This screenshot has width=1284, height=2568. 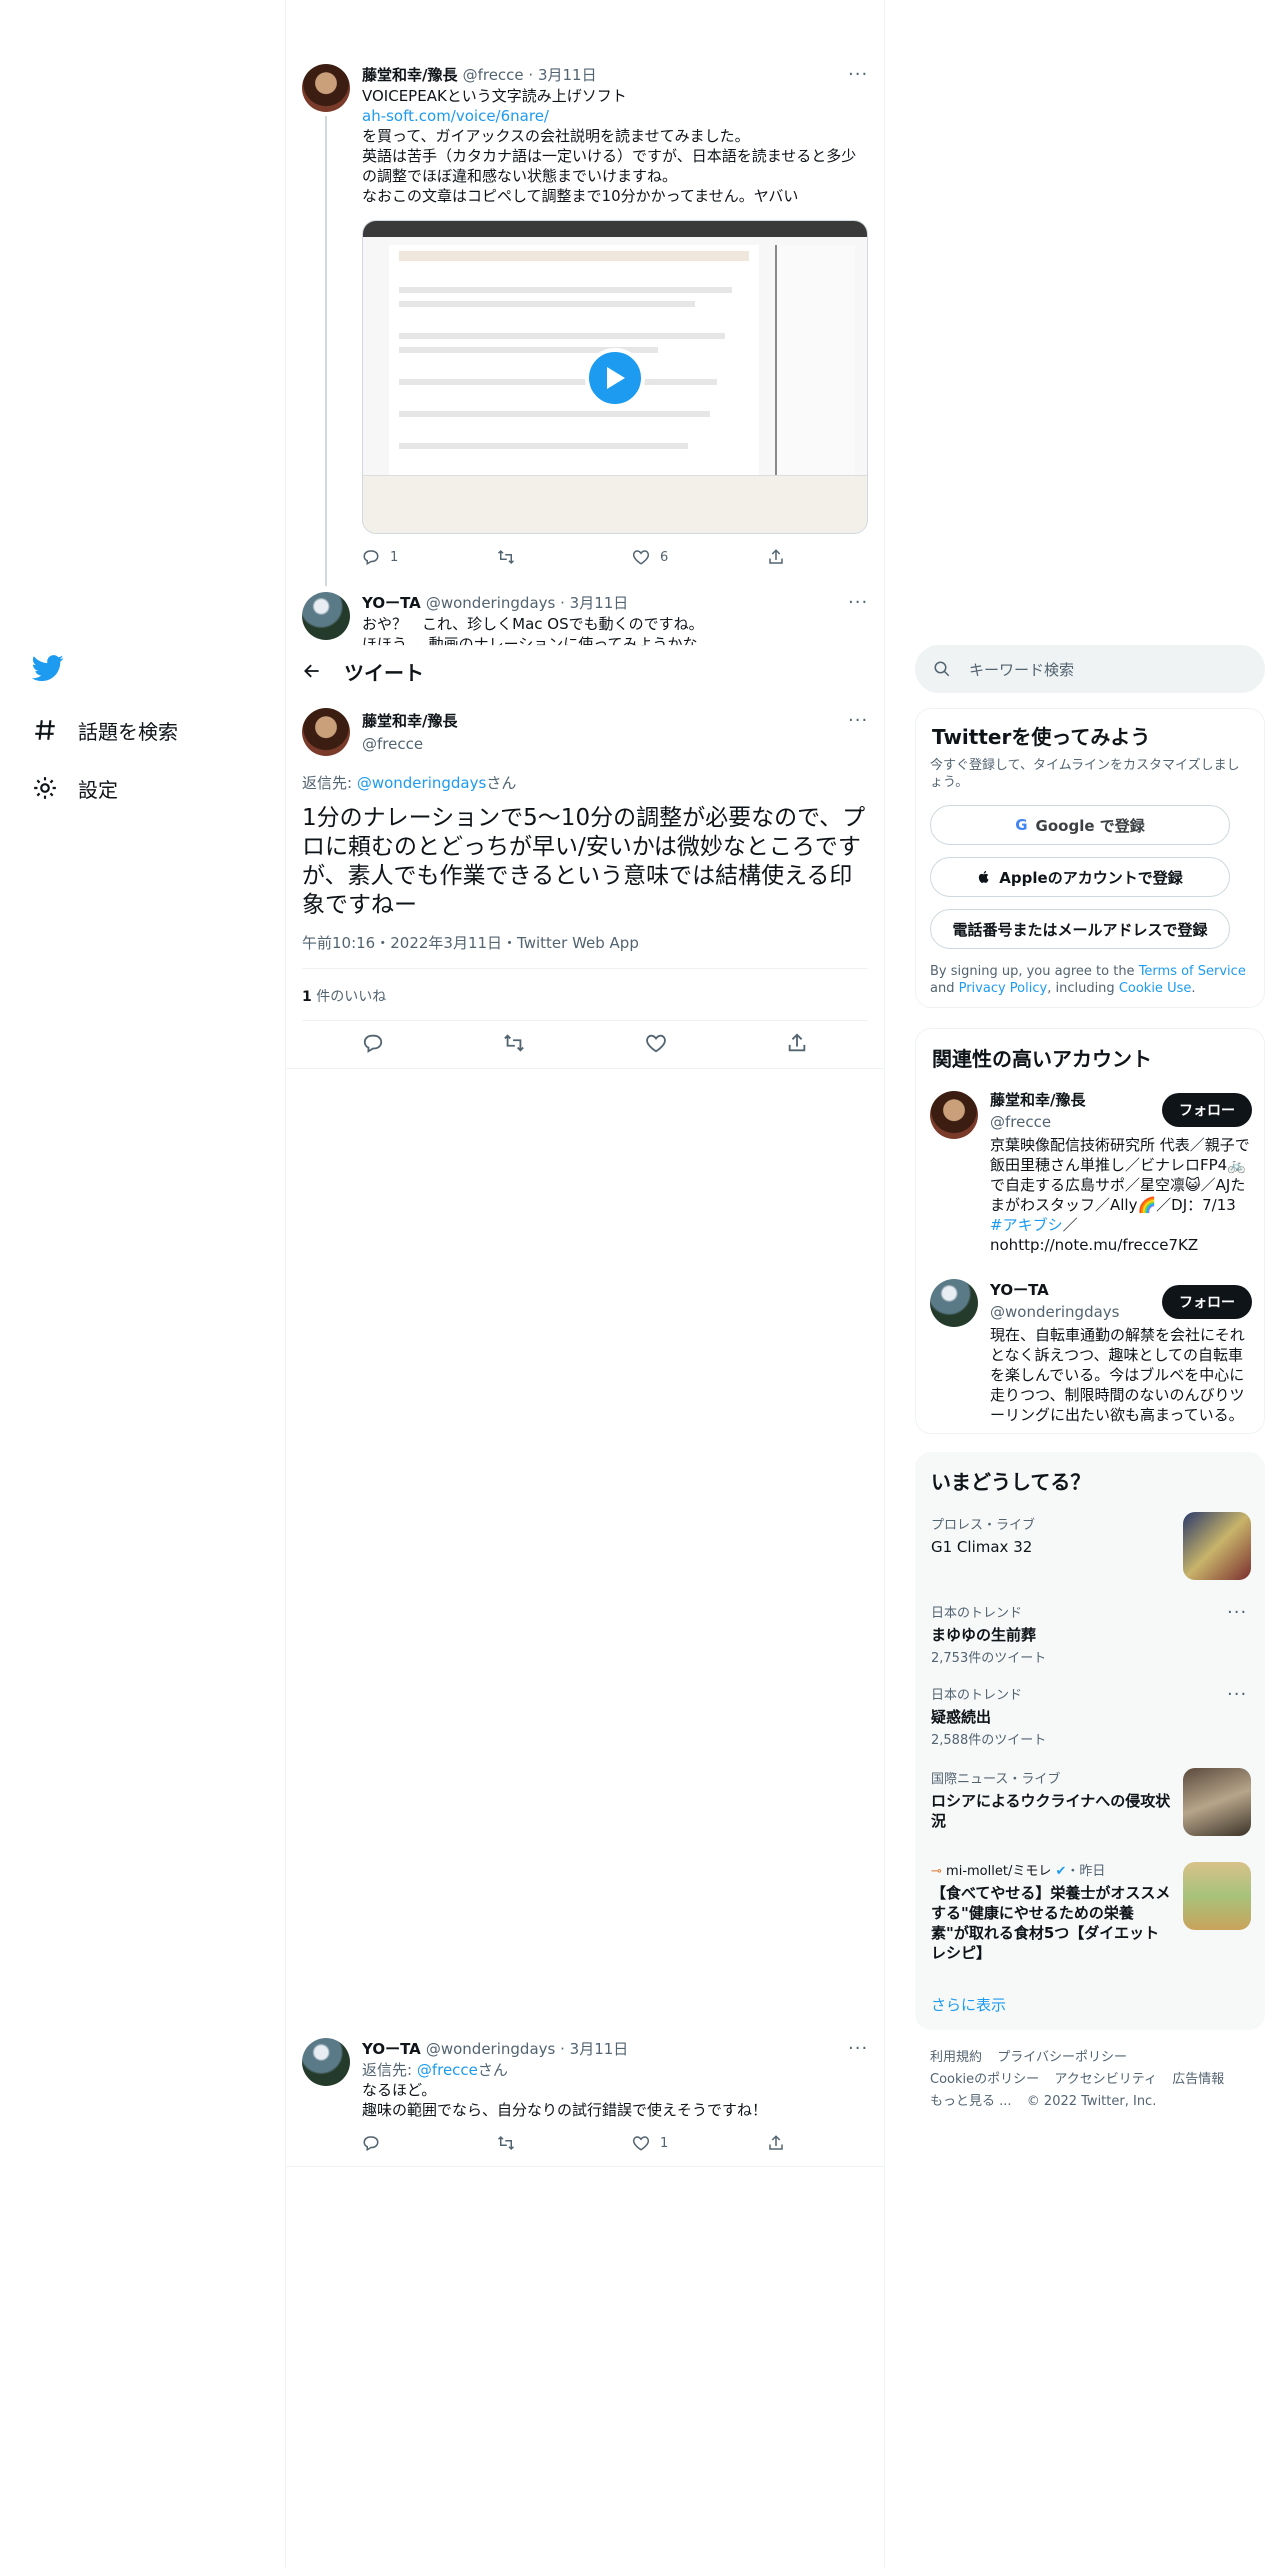 I want to click on show-more-link: さらに表示, so click(x=968, y=2004).